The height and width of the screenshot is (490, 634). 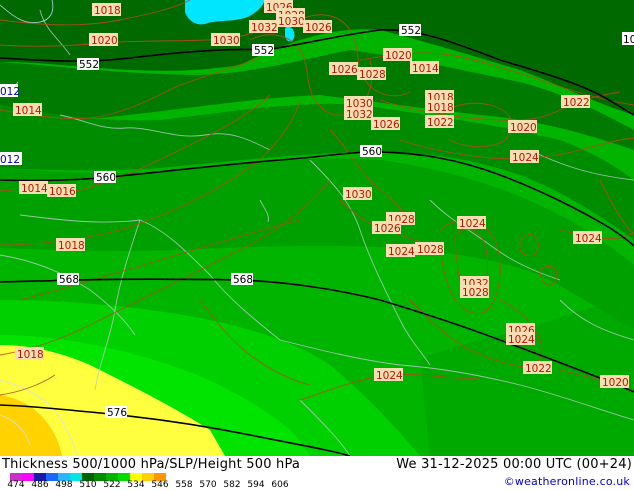 I want to click on legend-tick-label: 606, so click(x=280, y=485).